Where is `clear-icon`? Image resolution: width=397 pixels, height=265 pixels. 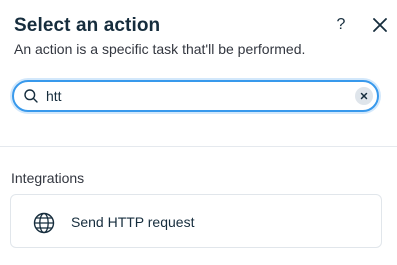 clear-icon is located at coordinates (364, 96).